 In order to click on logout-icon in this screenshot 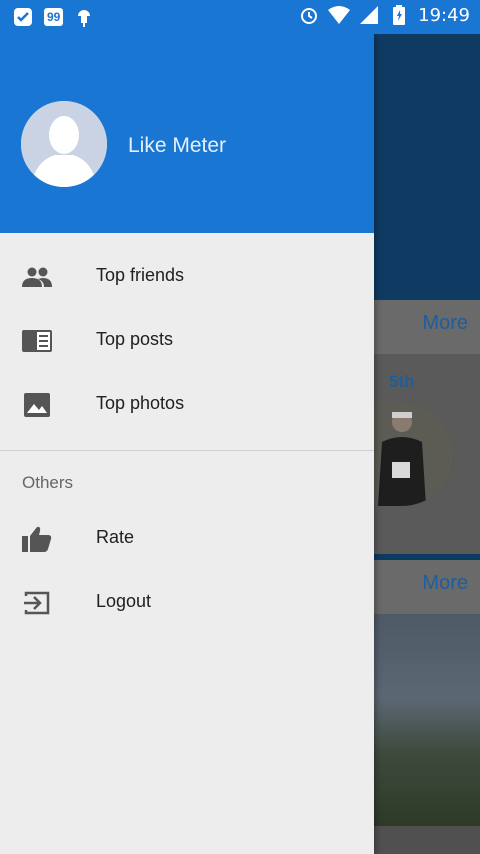, I will do `click(37, 603)`.